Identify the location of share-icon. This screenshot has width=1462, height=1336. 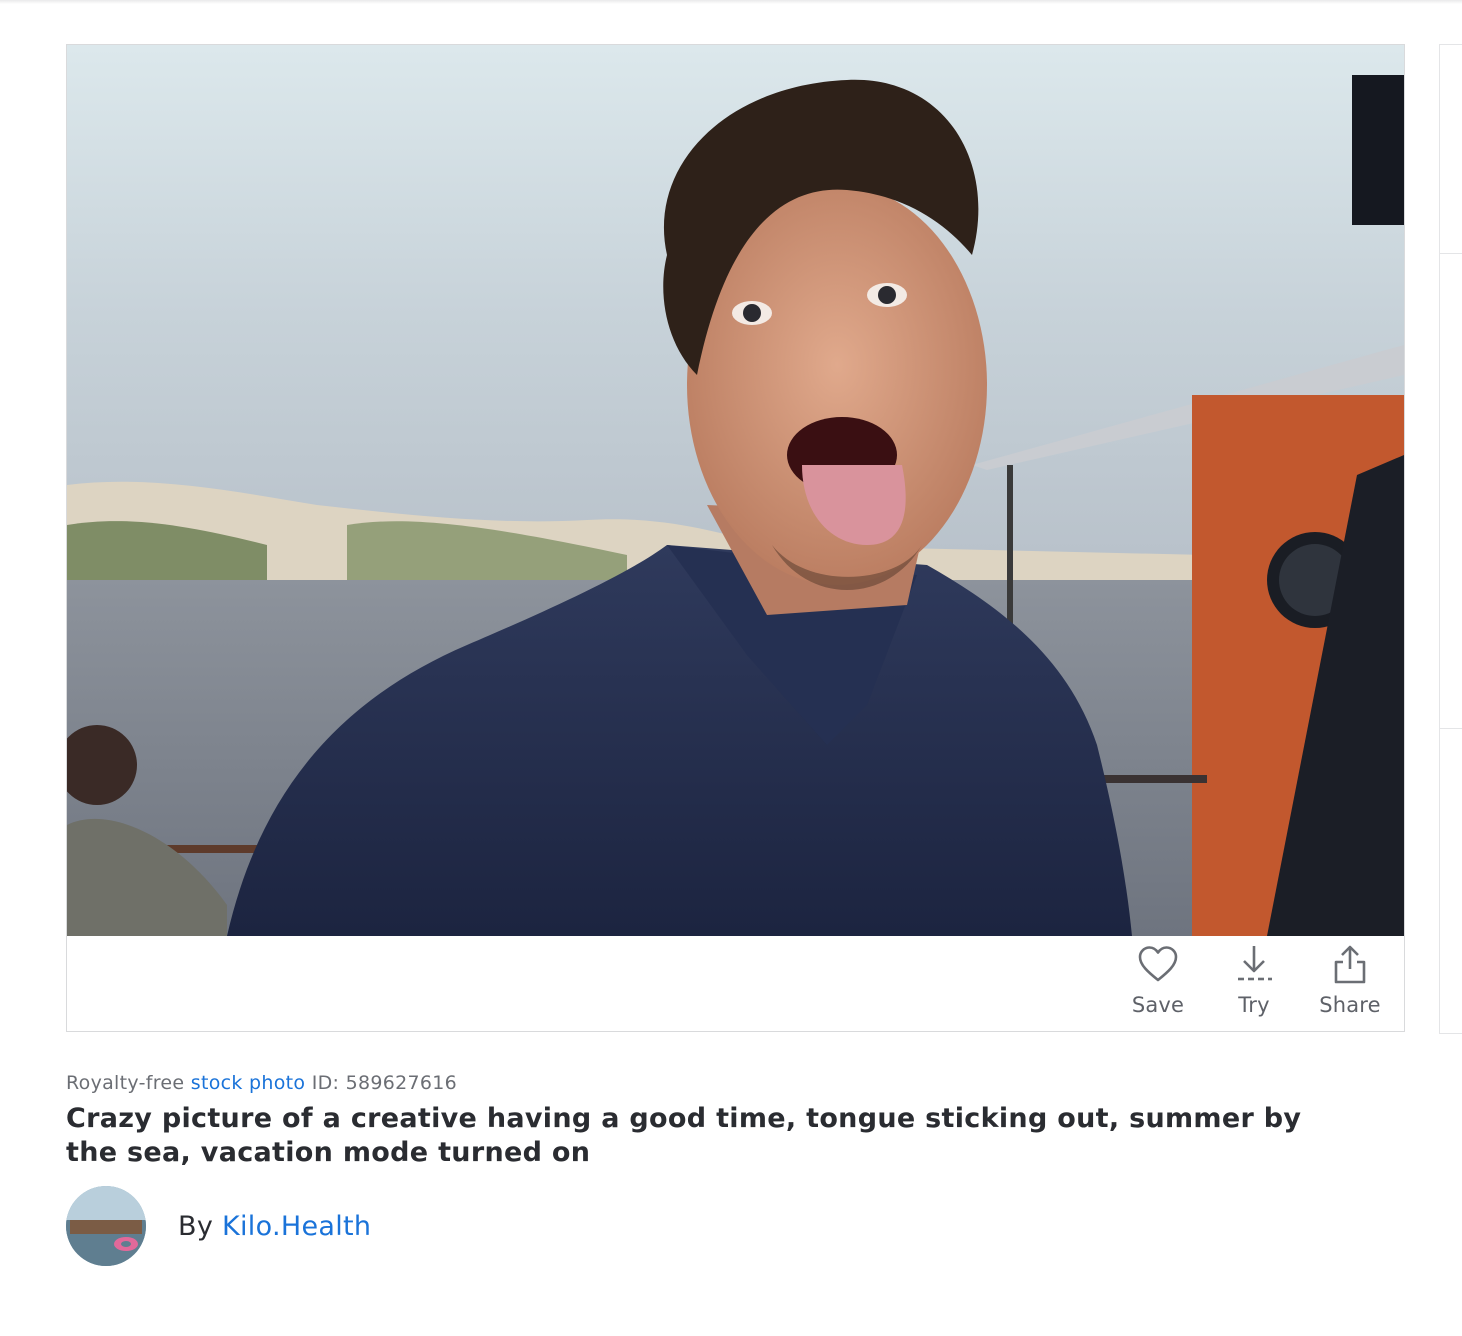
(1350, 964).